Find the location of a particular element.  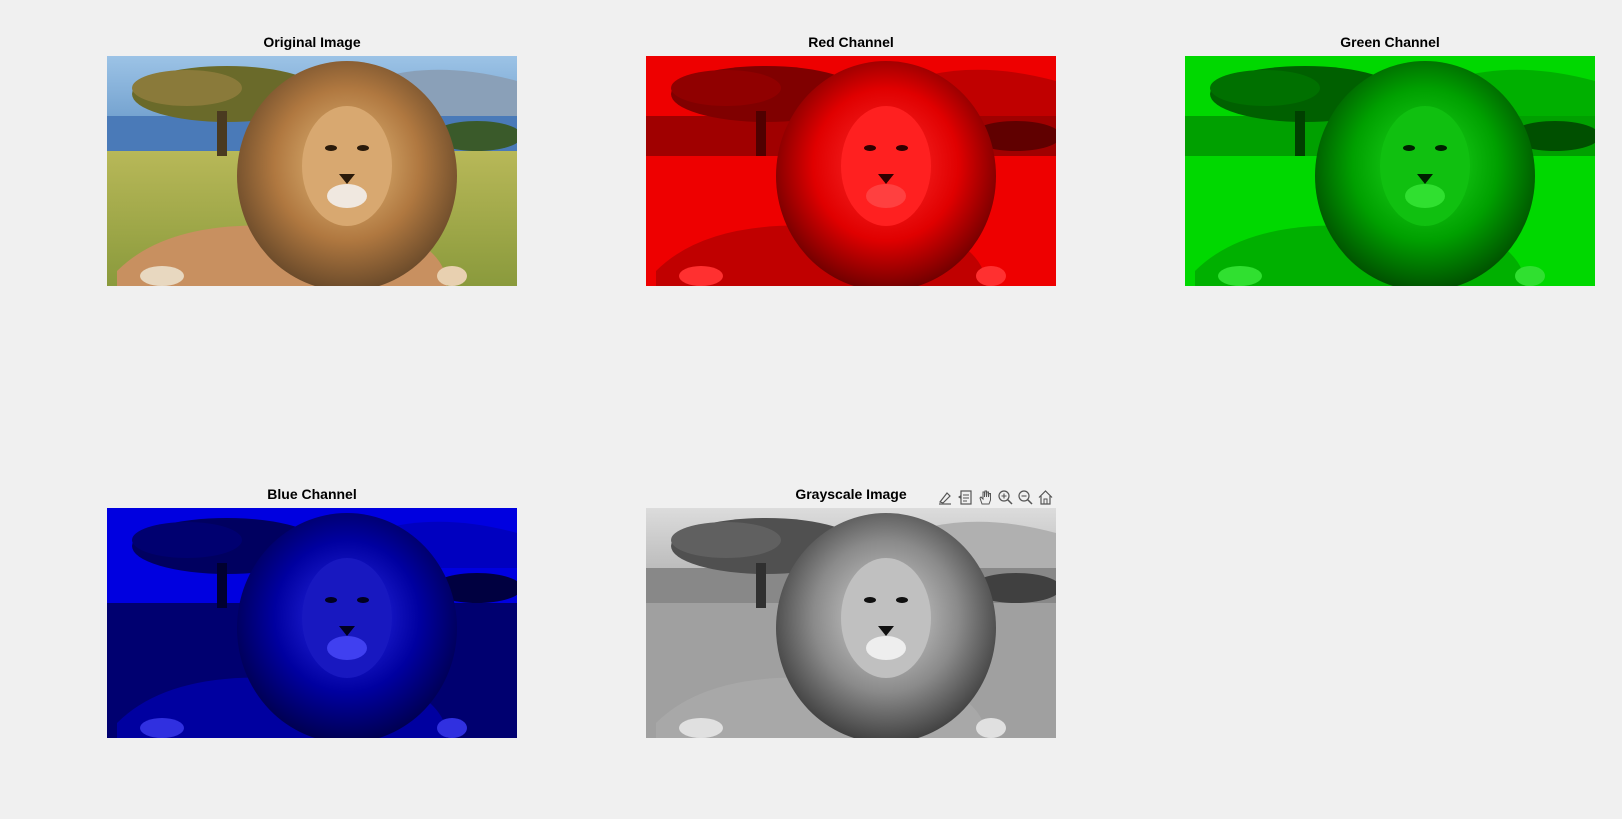

brush-button is located at coordinates (945, 497).